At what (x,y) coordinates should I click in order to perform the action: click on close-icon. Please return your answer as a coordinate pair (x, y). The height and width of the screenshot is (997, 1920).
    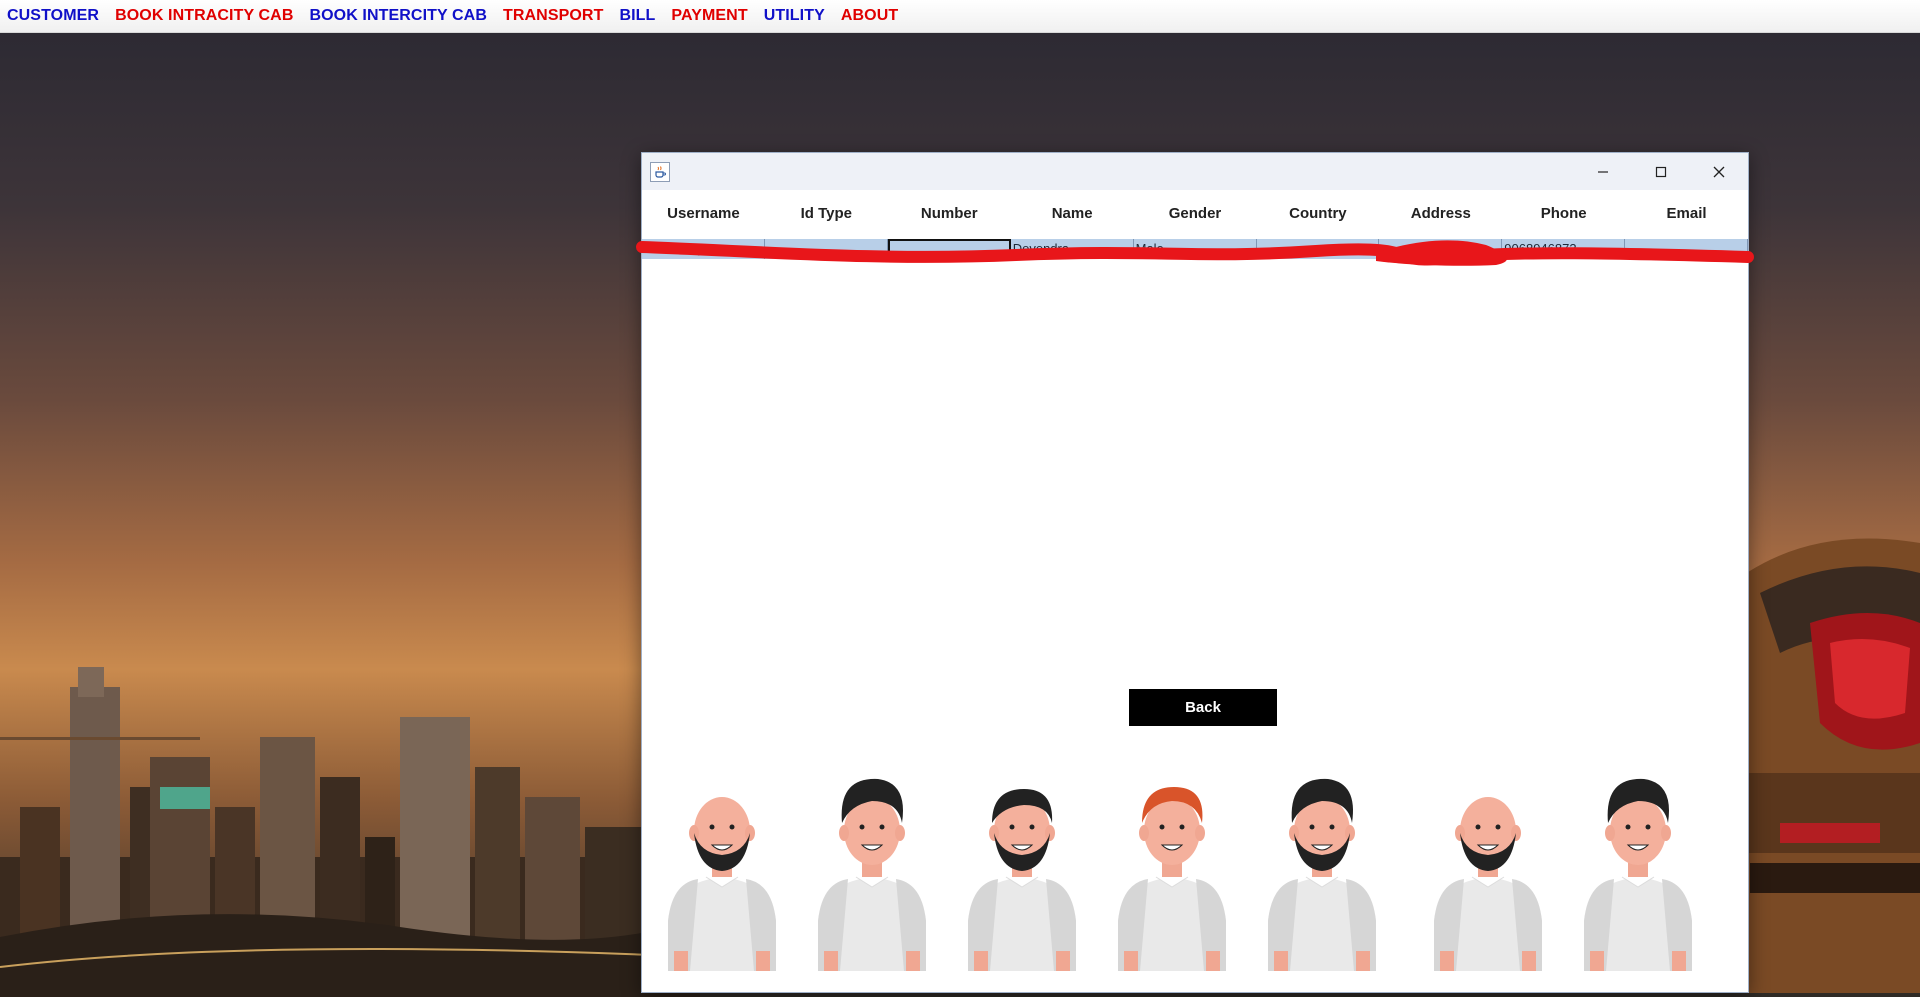
    Looking at the image, I should click on (1719, 171).